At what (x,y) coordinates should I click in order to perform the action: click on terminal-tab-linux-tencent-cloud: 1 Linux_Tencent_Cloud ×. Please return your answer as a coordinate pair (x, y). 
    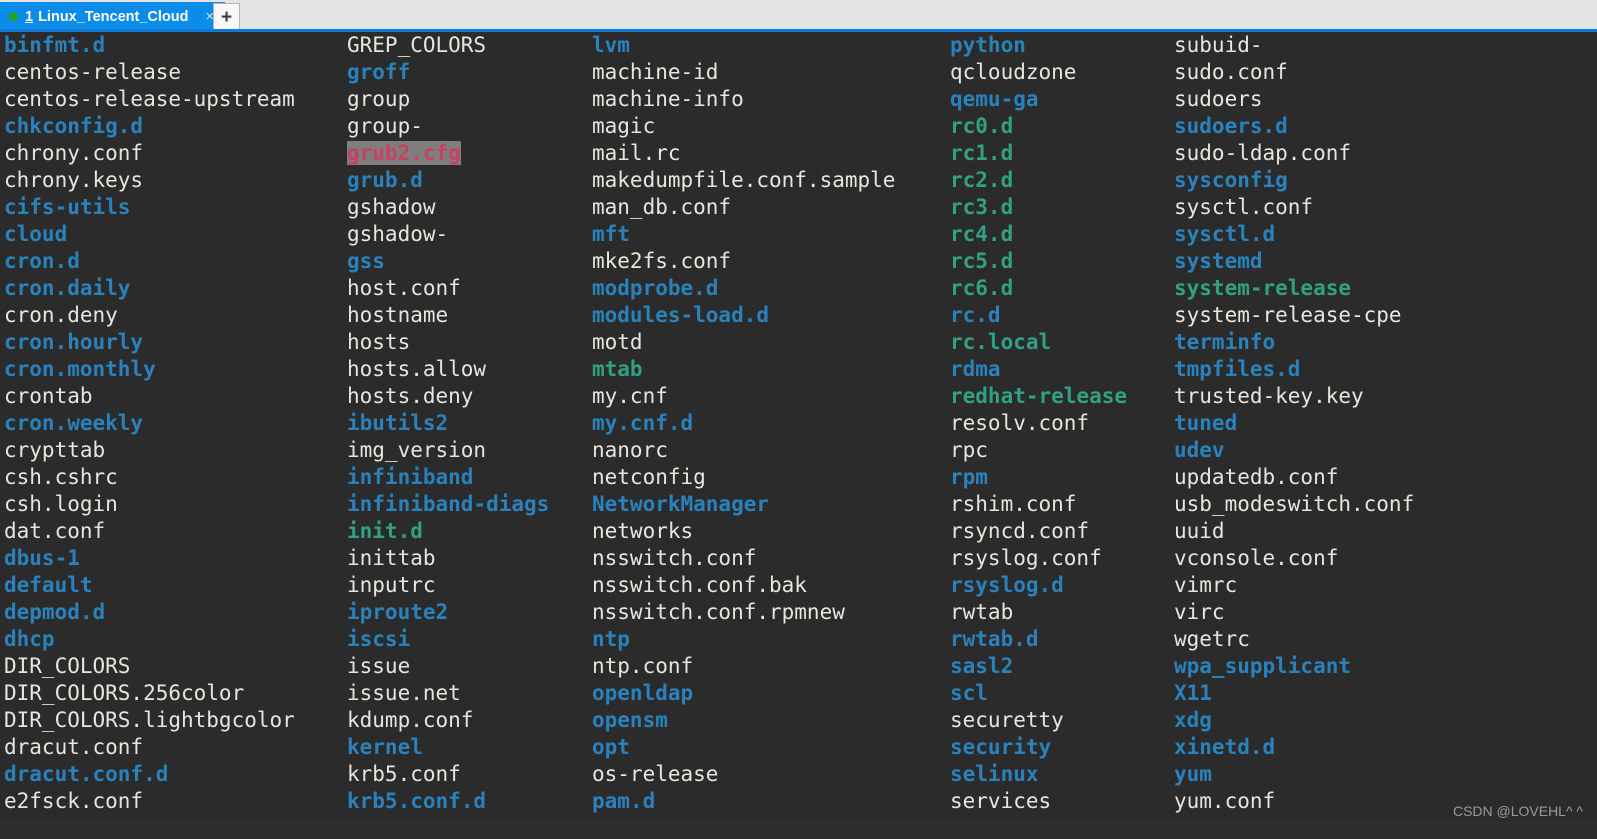
    Looking at the image, I should click on (113, 16).